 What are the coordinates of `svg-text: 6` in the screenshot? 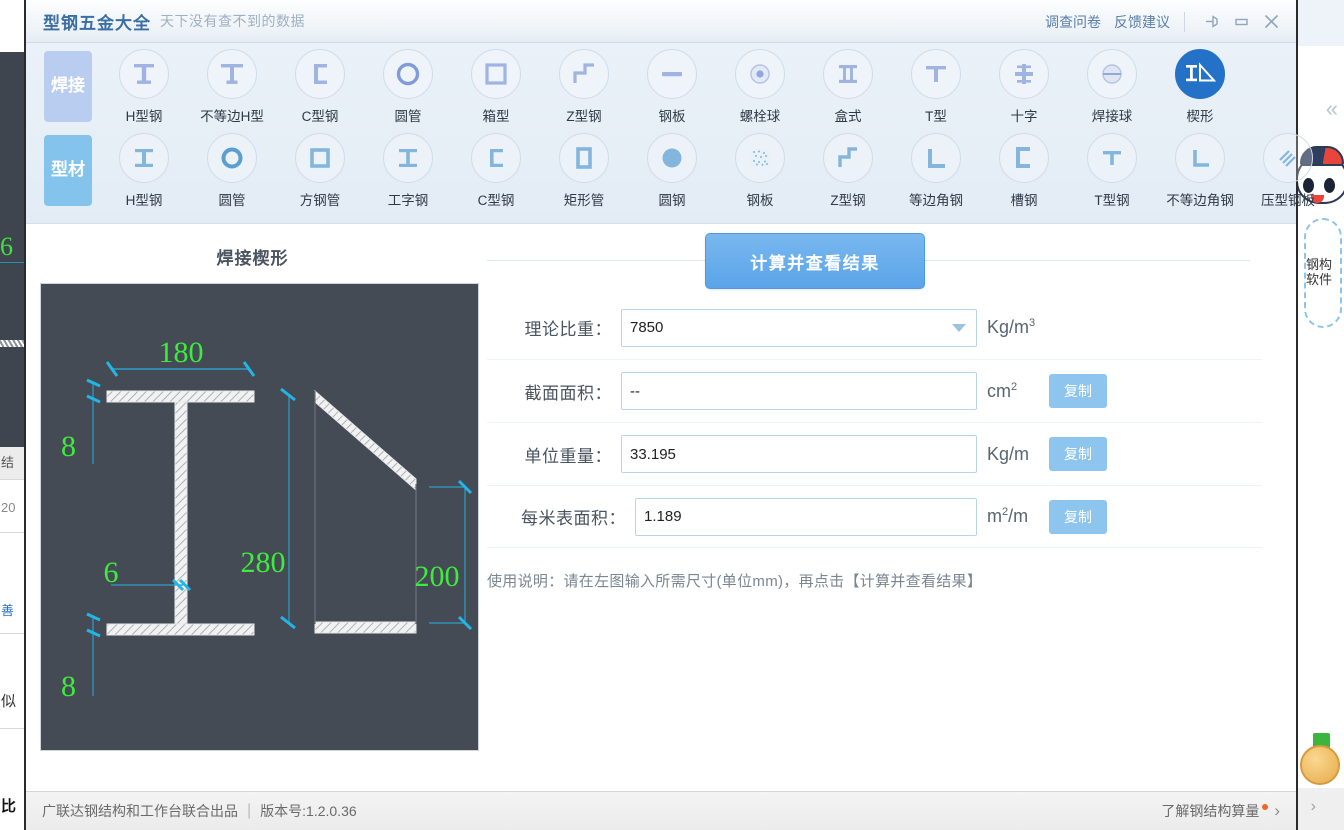 It's located at (111, 572).